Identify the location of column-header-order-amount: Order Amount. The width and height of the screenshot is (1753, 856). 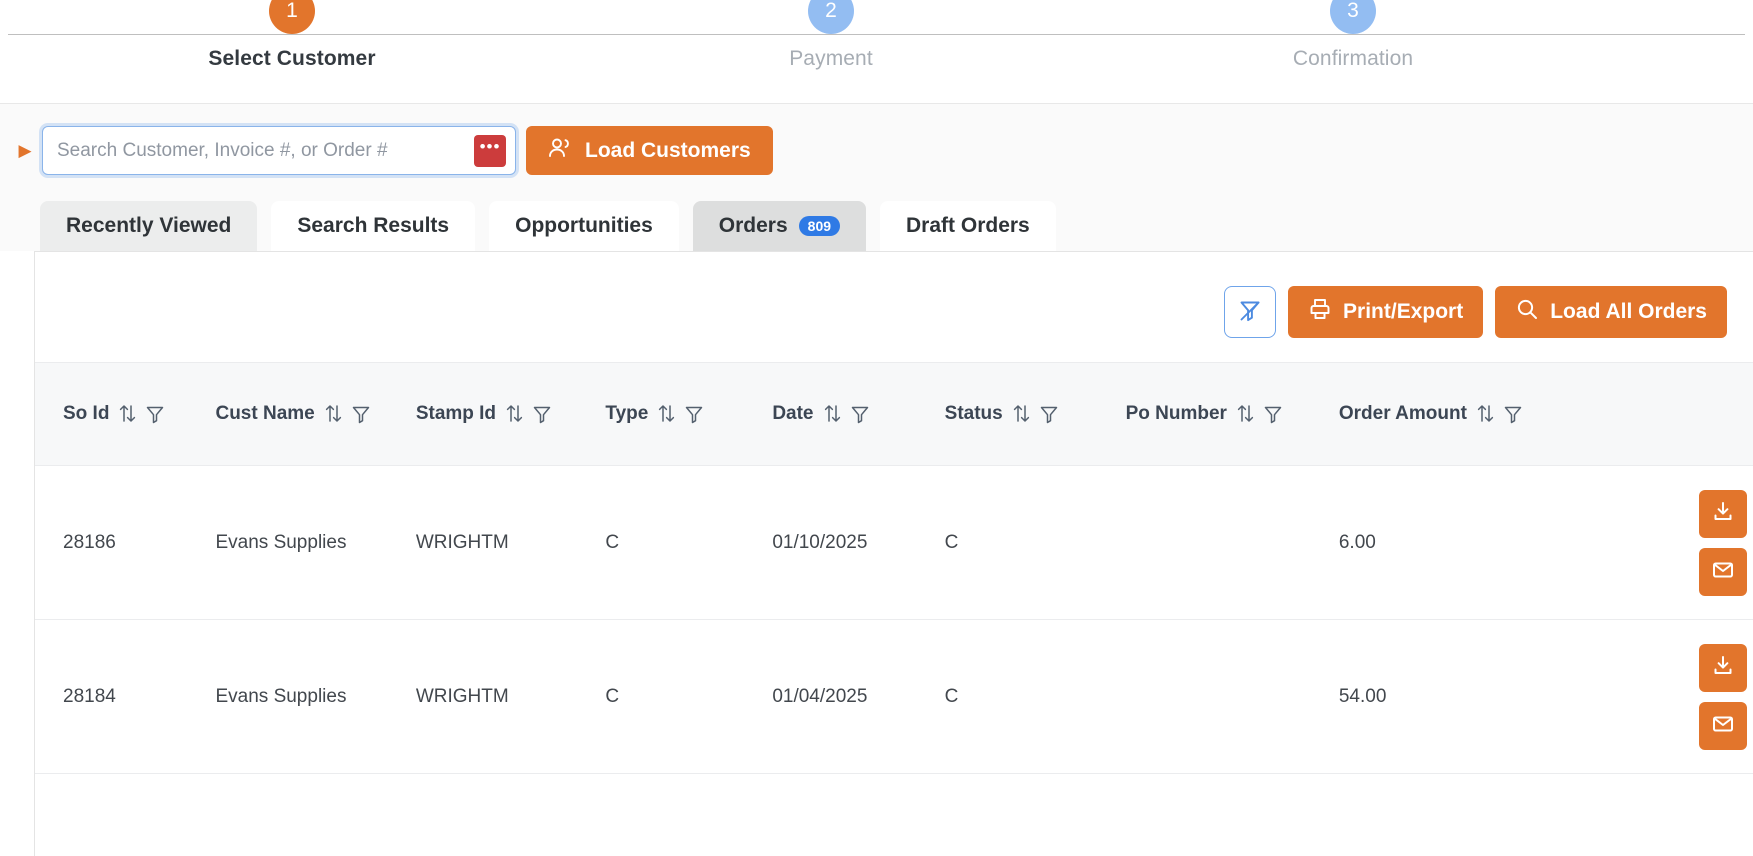
(1440, 414).